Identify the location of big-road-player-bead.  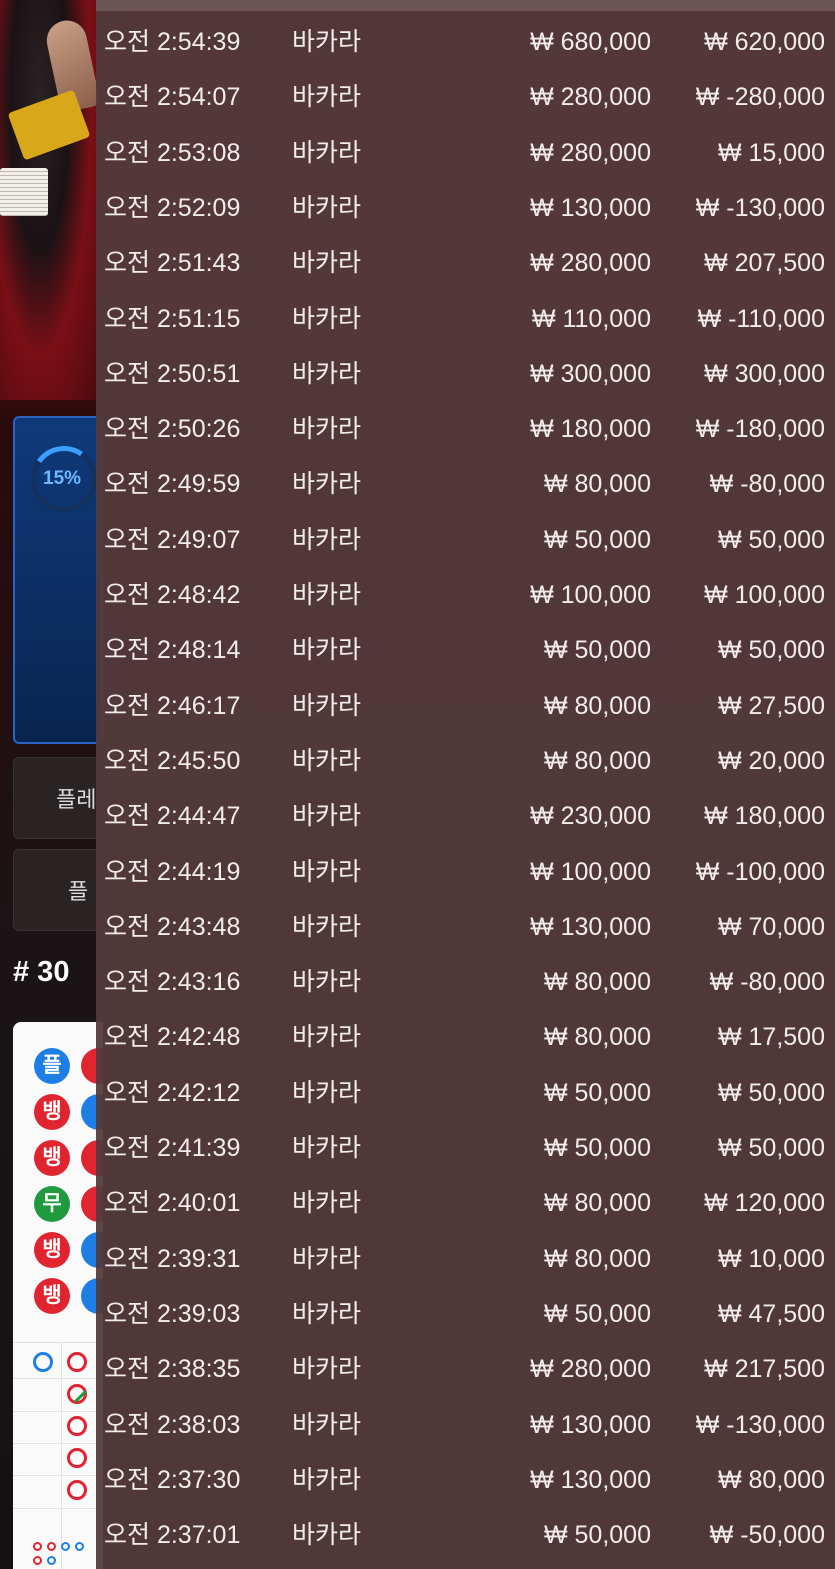
(43, 1362).